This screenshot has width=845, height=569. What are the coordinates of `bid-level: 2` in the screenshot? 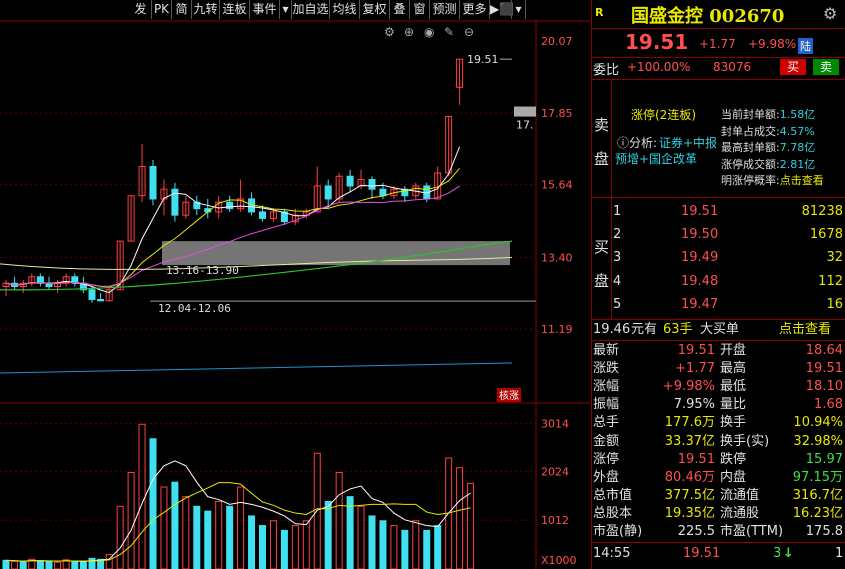 It's located at (617, 235).